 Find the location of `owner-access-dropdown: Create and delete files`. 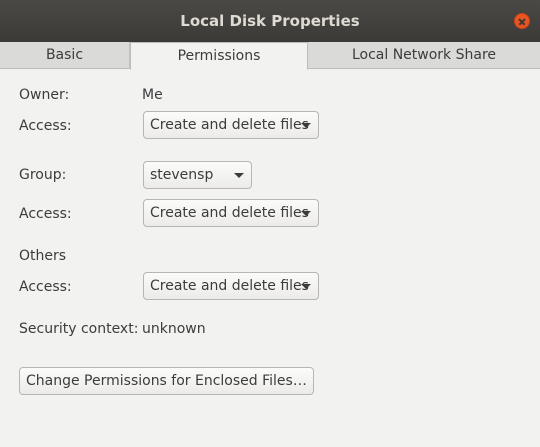

owner-access-dropdown: Create and delete files is located at coordinates (231, 125).